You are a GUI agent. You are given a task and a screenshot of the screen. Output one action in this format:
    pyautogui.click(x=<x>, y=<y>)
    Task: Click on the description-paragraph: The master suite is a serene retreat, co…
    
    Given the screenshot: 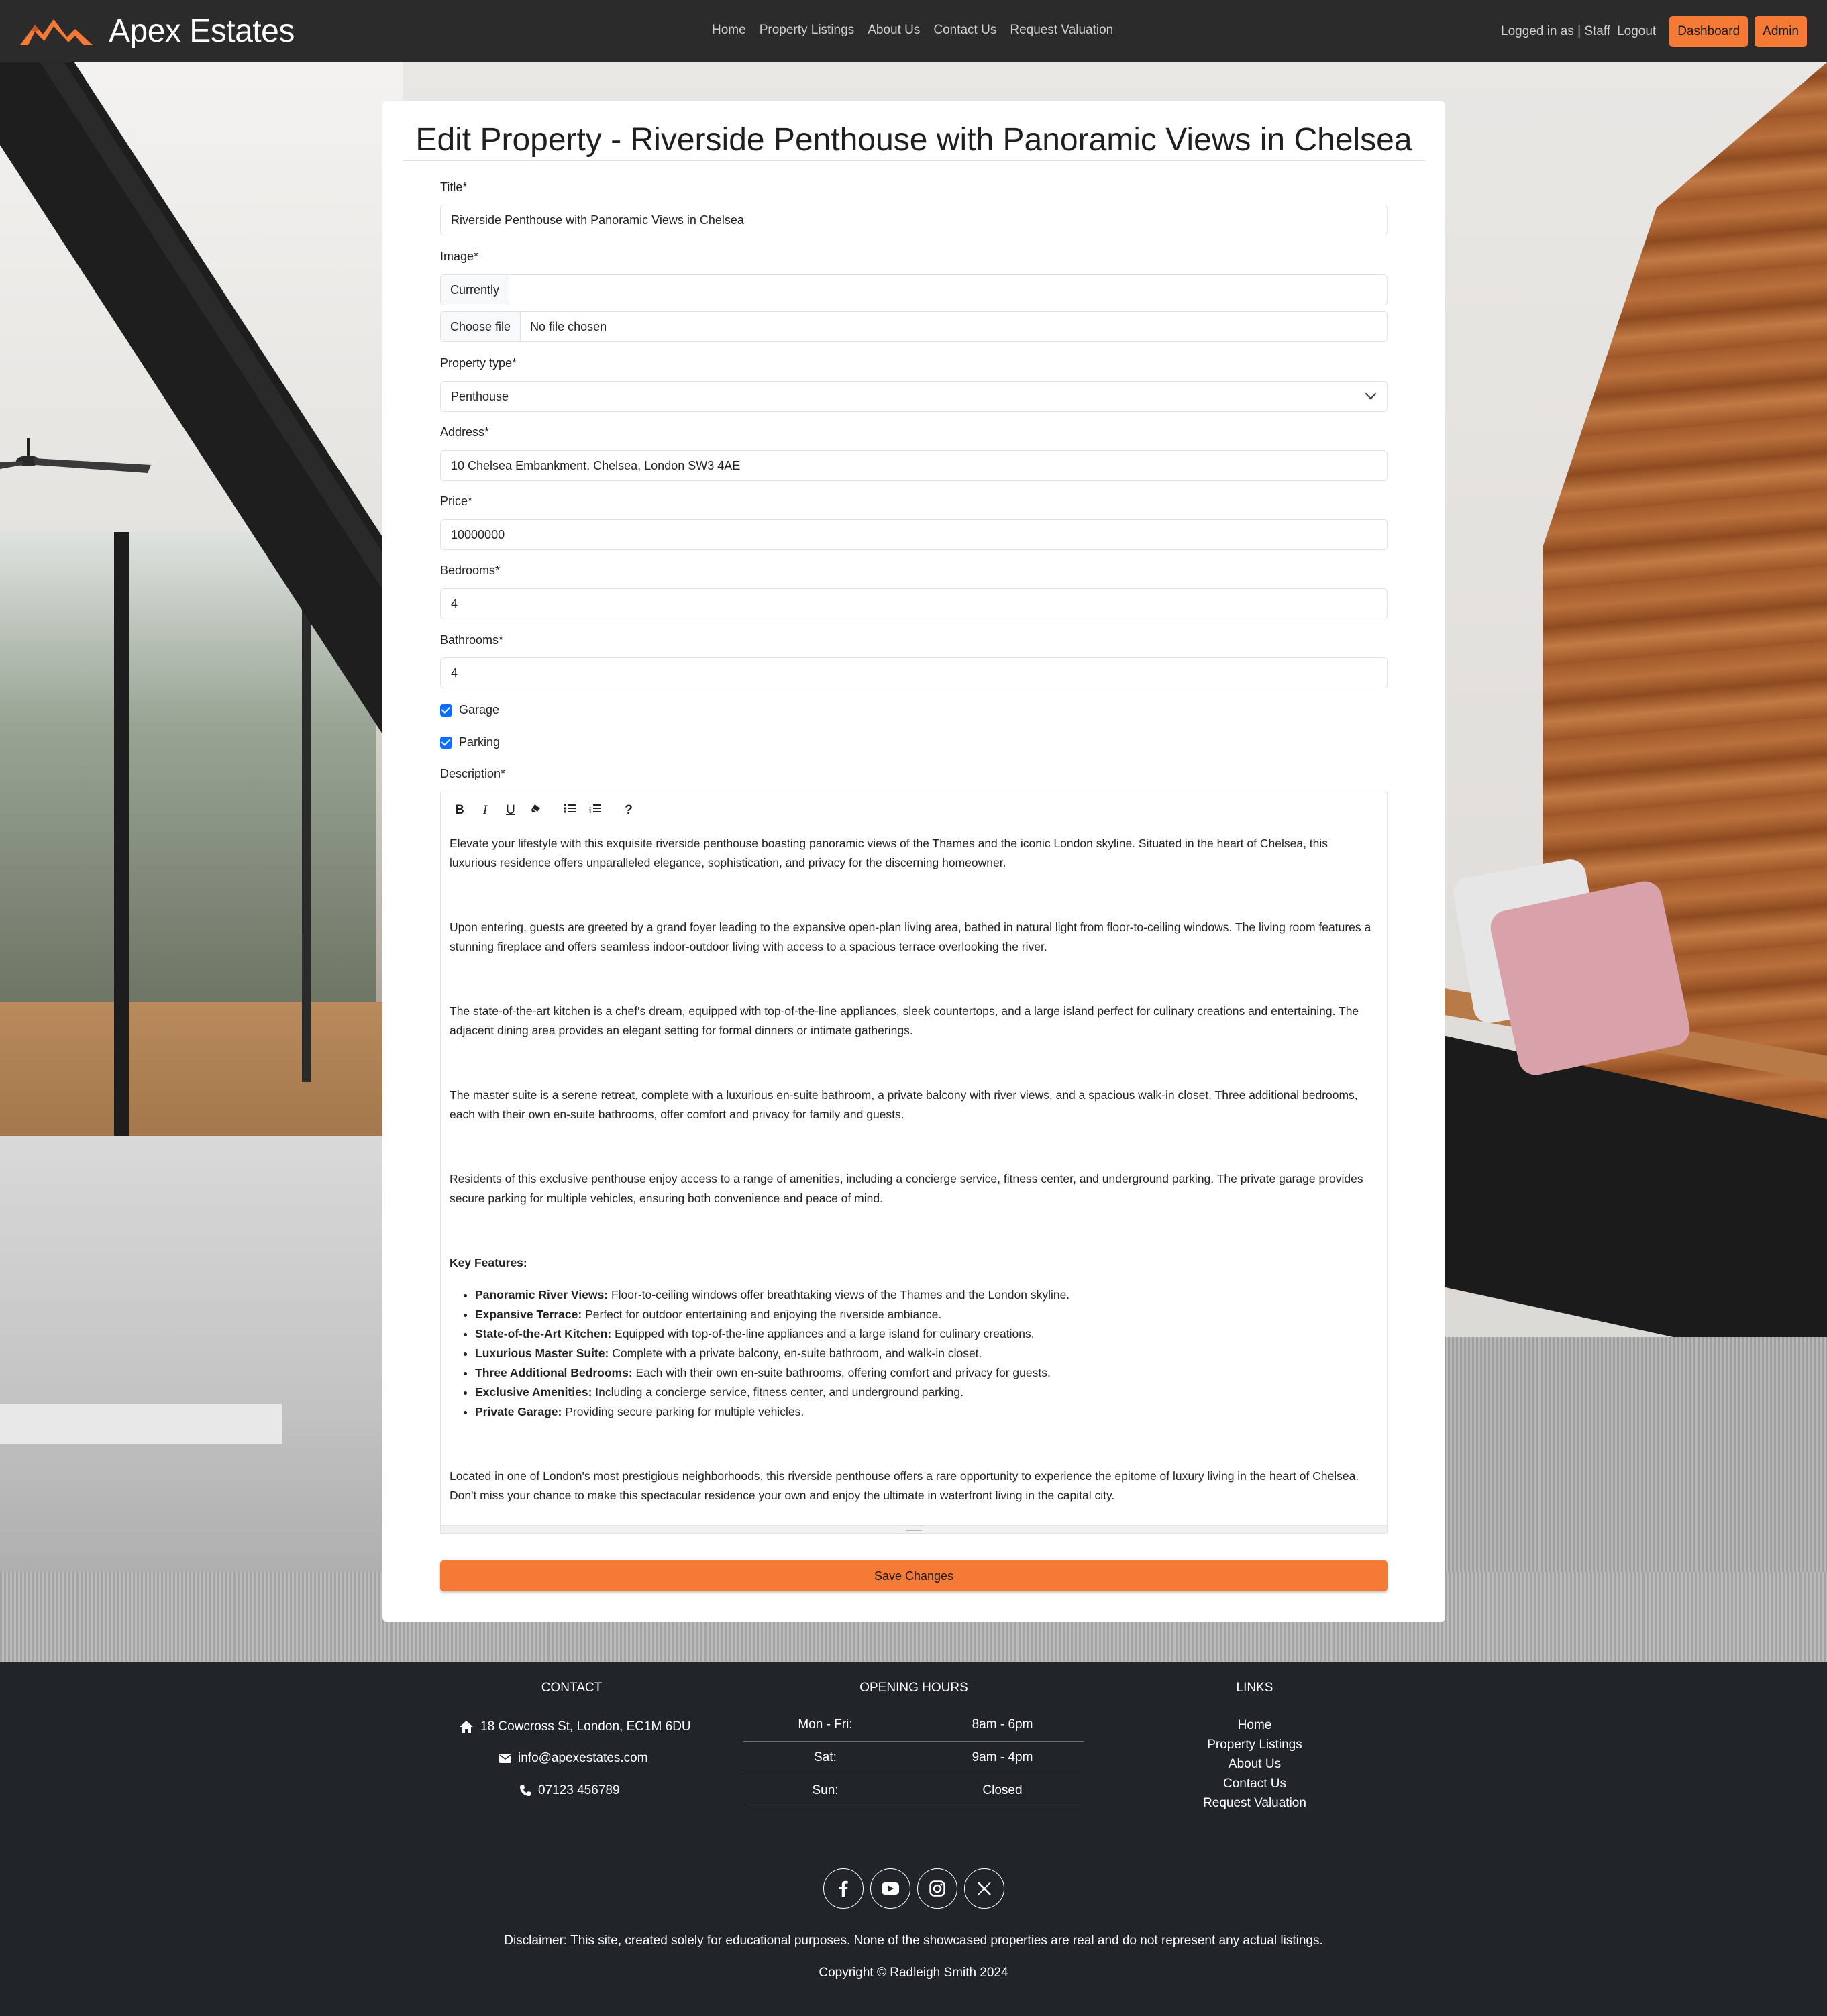 What is the action you would take?
    pyautogui.click(x=904, y=1104)
    